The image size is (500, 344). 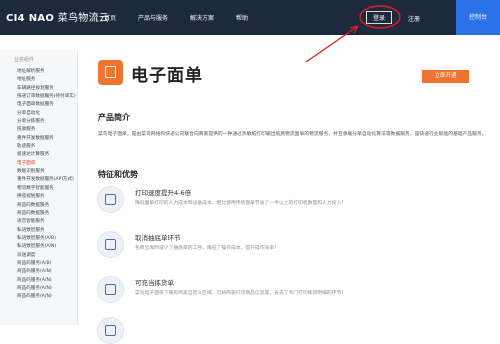 I want to click on layers-icon, so click(x=110, y=244).